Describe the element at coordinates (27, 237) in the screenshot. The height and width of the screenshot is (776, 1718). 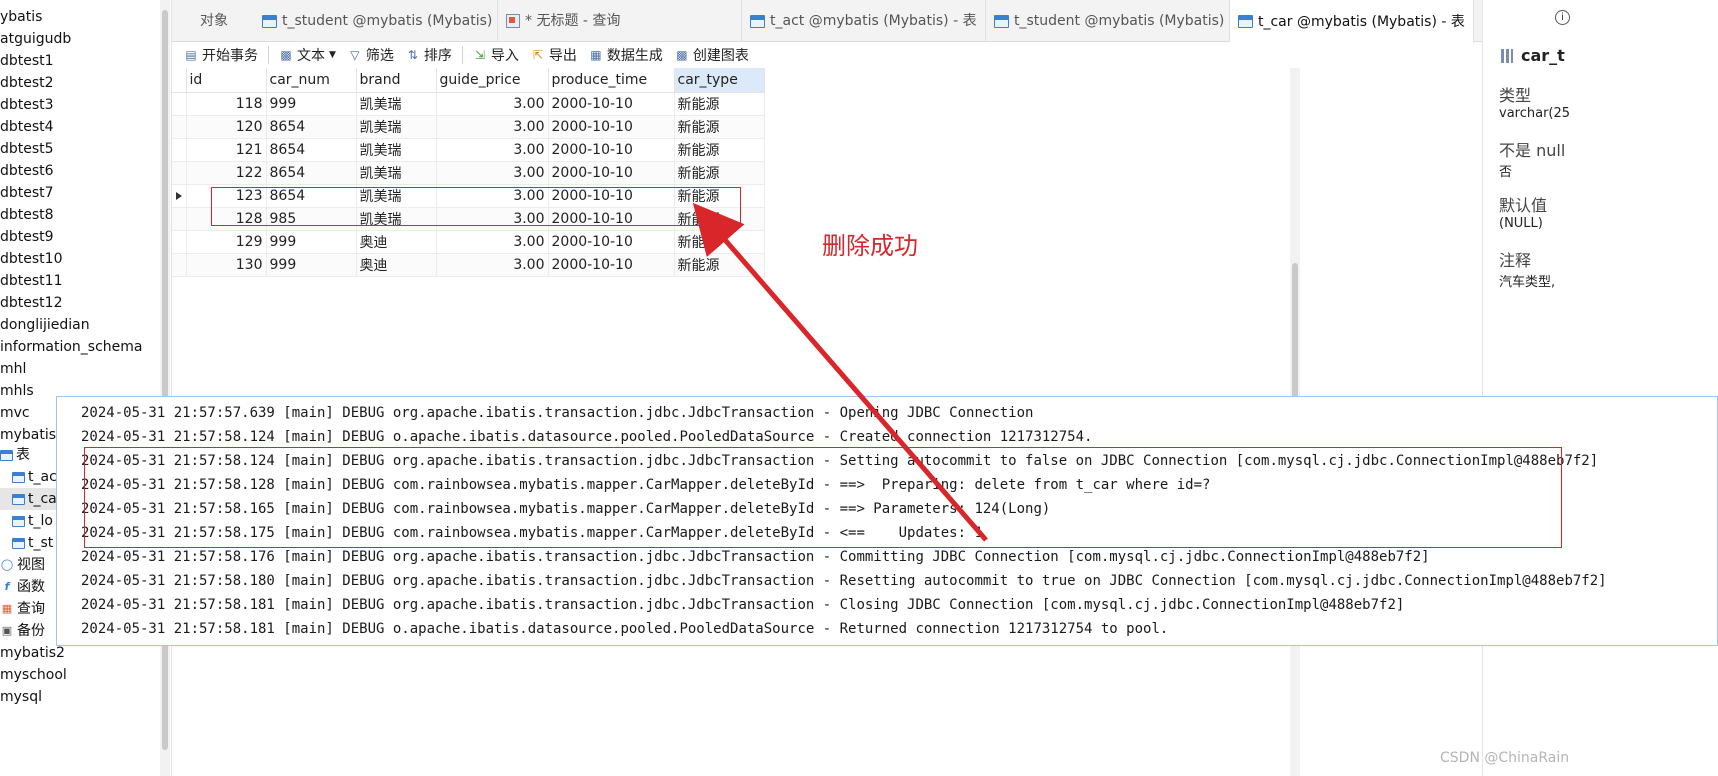
I see `sidebar-database-item: dbtest9` at that location.